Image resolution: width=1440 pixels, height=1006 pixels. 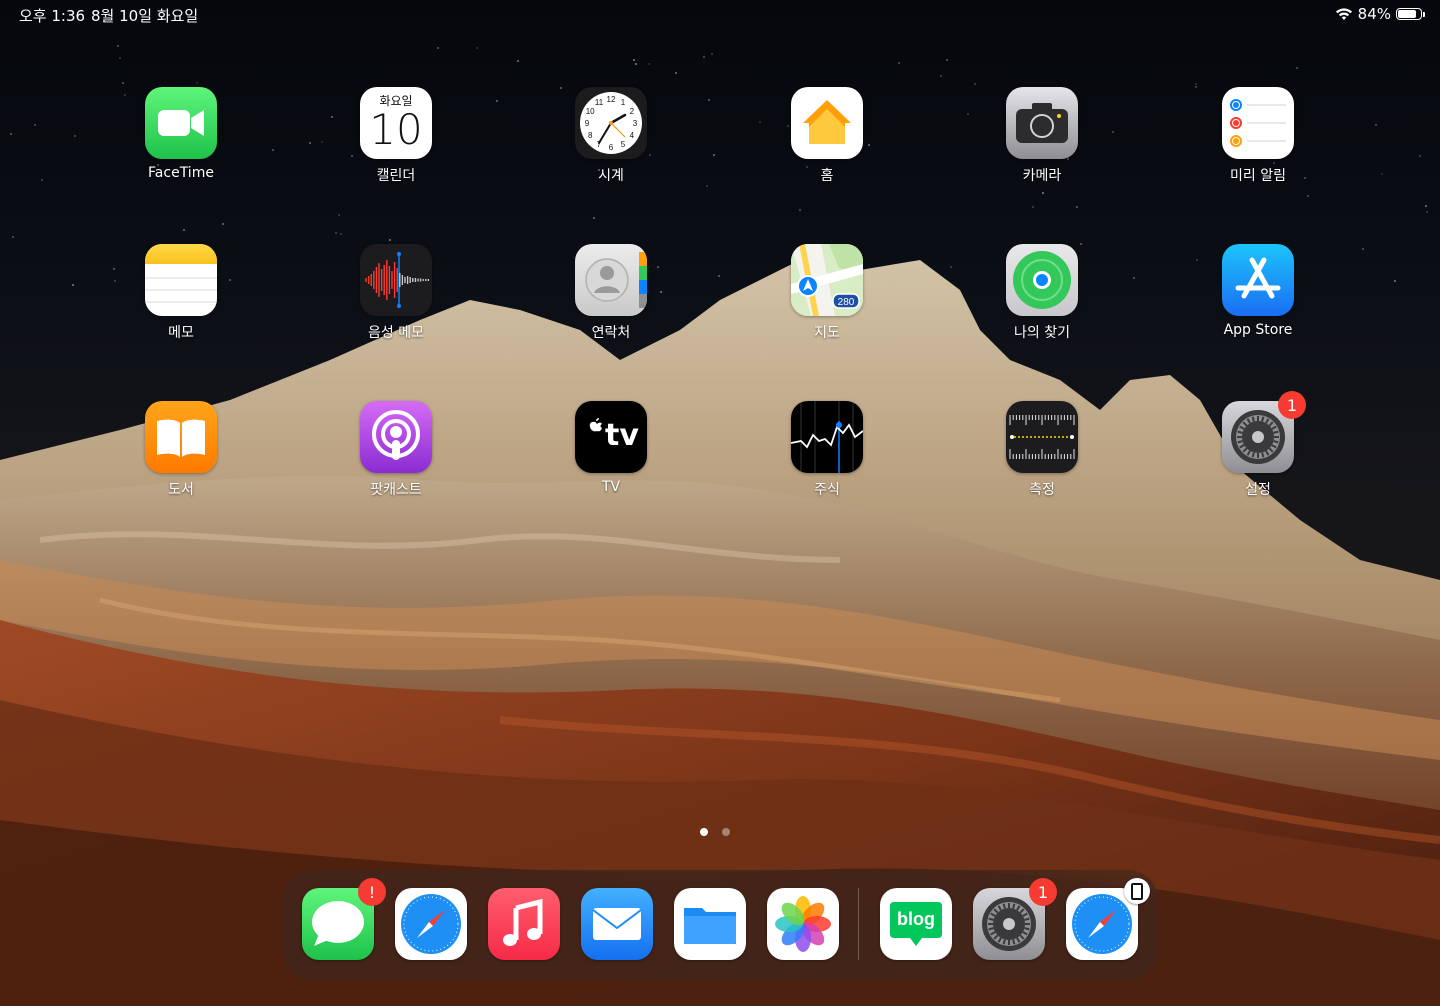 What do you see at coordinates (1042, 280) in the screenshot?
I see `find-my-icon` at bounding box center [1042, 280].